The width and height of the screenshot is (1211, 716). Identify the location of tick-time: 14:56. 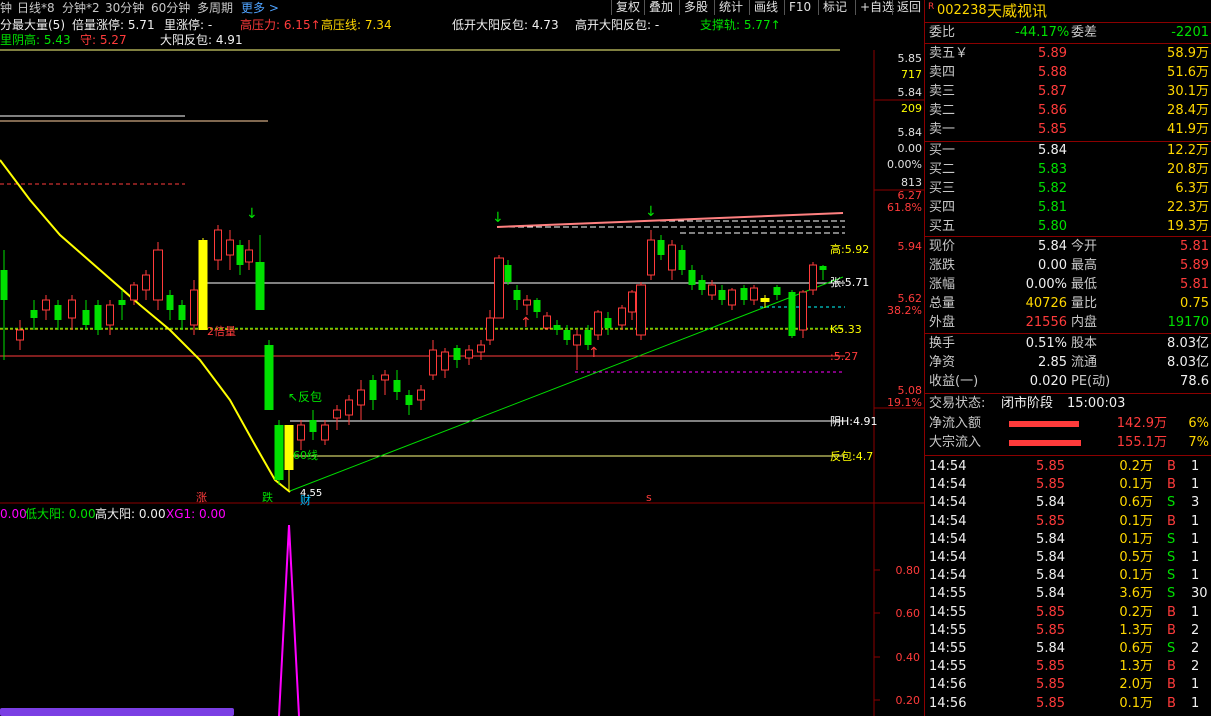
(948, 685).